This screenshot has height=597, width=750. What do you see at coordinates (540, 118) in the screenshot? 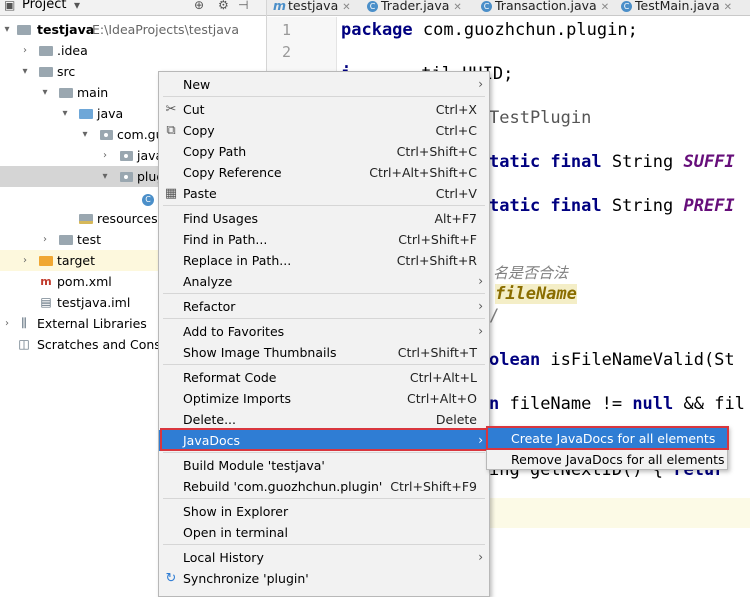
I see `code-line-class: TestPlugin` at bounding box center [540, 118].